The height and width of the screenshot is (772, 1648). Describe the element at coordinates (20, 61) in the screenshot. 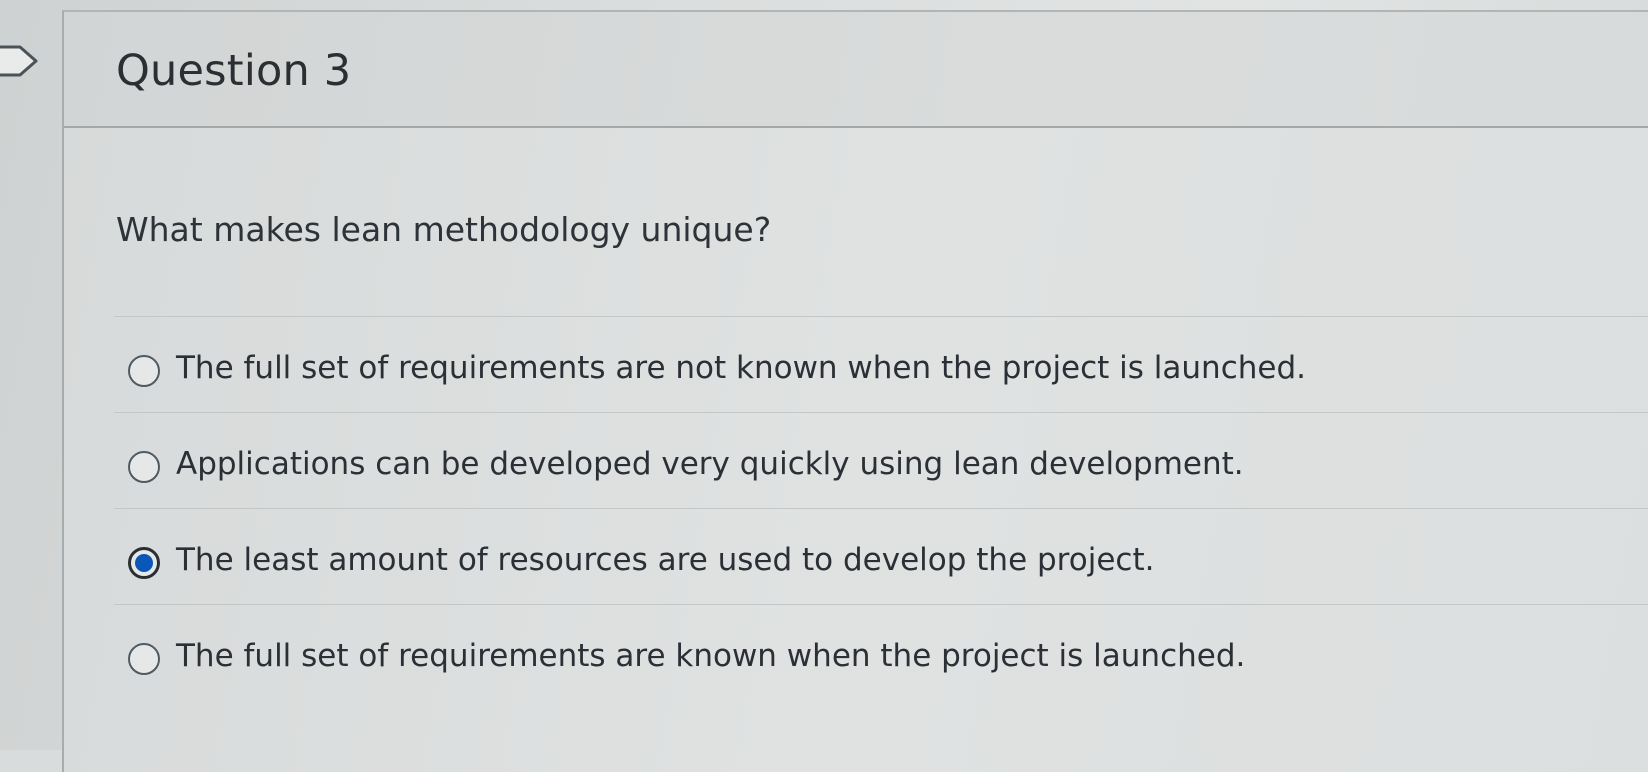

I see `flag-icon` at that location.